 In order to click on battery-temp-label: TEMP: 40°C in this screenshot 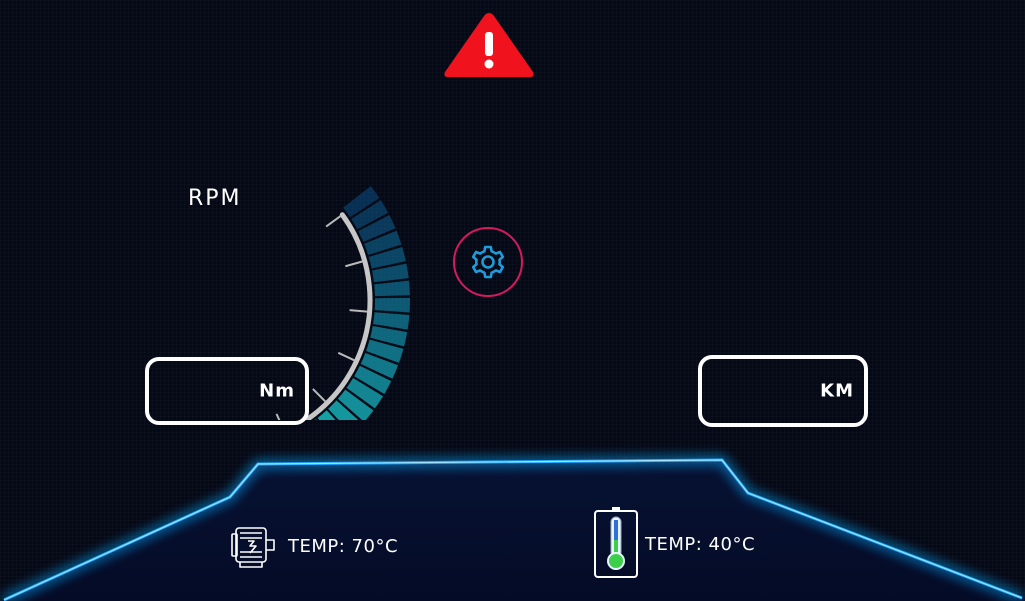, I will do `click(700, 544)`.